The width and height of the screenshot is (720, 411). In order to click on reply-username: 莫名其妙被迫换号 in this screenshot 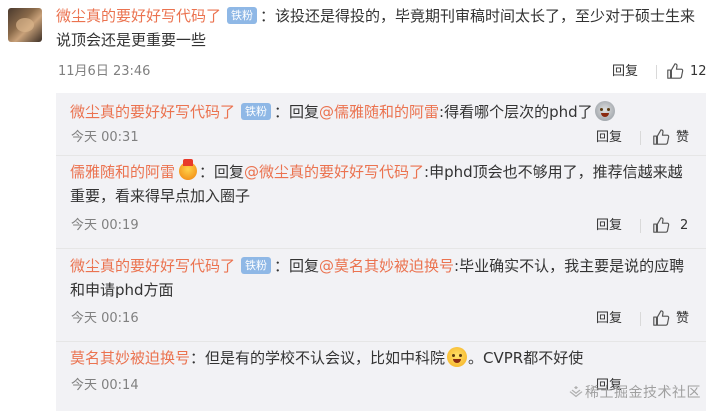, I will do `click(130, 358)`.